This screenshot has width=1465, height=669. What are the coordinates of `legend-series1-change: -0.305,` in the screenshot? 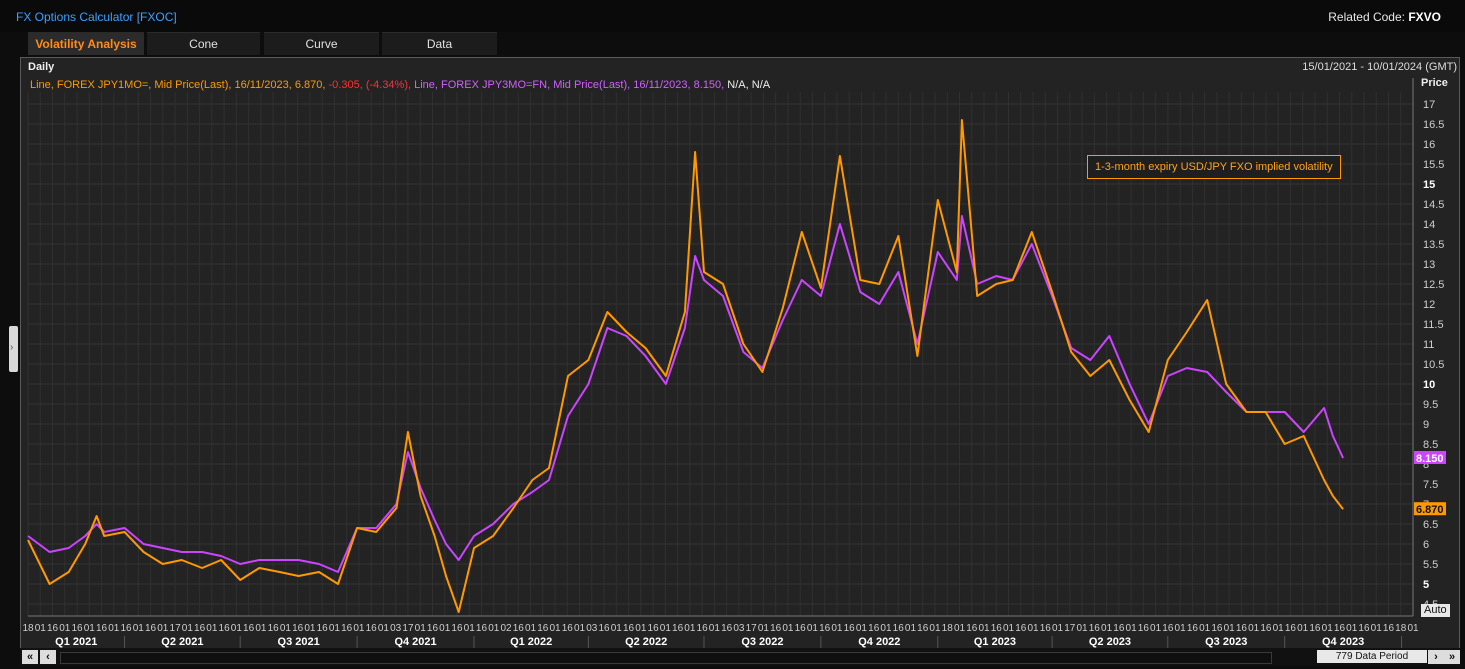 It's located at (345, 85).